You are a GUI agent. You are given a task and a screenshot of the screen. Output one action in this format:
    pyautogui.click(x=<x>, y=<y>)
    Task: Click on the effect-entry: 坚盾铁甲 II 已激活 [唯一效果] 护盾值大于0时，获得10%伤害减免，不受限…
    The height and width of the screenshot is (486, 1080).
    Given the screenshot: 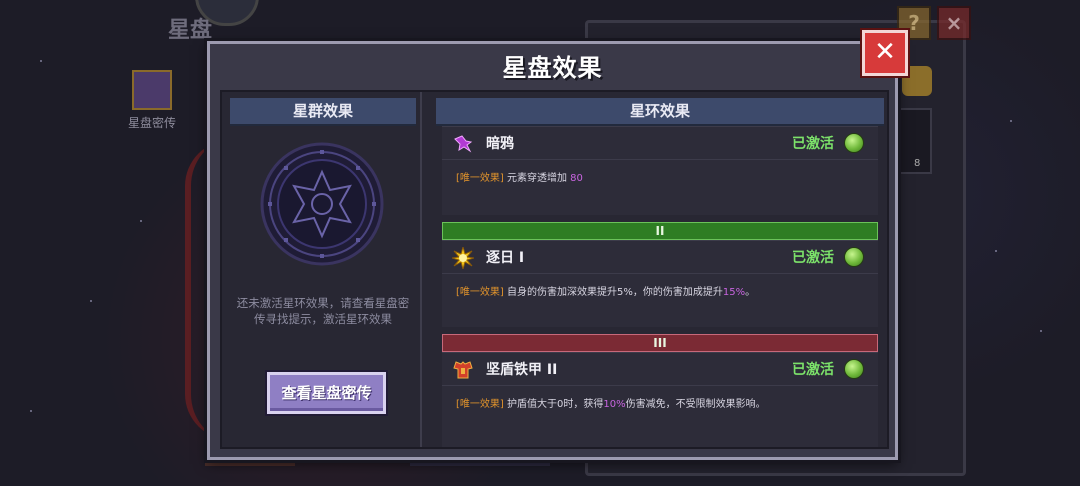 What is the action you would take?
    pyautogui.click(x=660, y=399)
    